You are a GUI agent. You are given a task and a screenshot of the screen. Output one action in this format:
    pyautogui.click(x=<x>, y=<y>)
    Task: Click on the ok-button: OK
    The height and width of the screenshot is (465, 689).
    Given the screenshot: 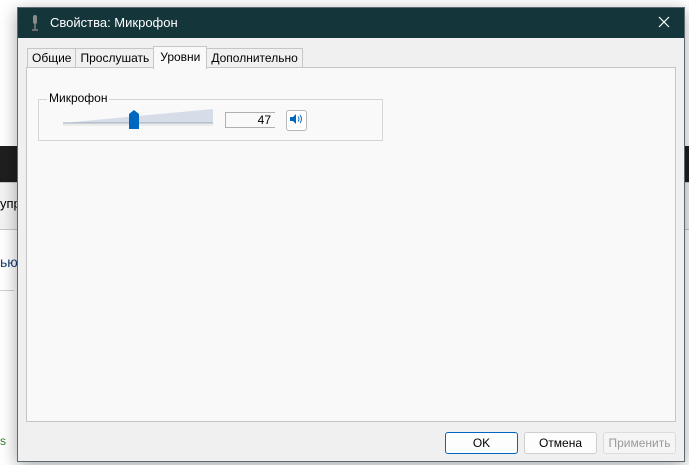 What is the action you would take?
    pyautogui.click(x=481, y=443)
    